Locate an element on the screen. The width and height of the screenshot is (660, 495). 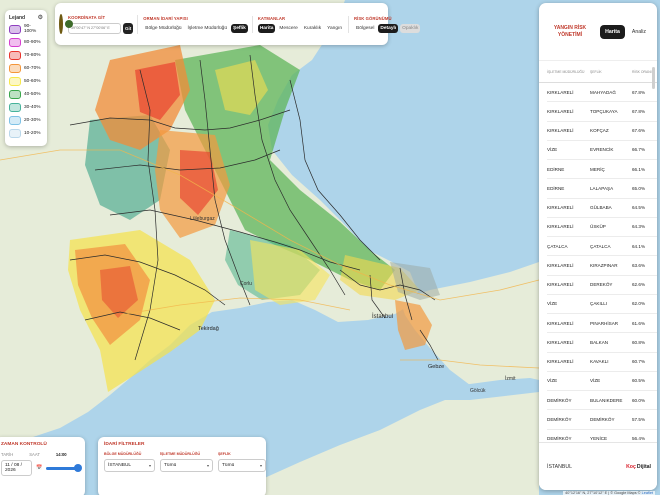
table-row: KIRKLARELİ PINARHİSAR 61.6% is located at coordinates (602, 324).